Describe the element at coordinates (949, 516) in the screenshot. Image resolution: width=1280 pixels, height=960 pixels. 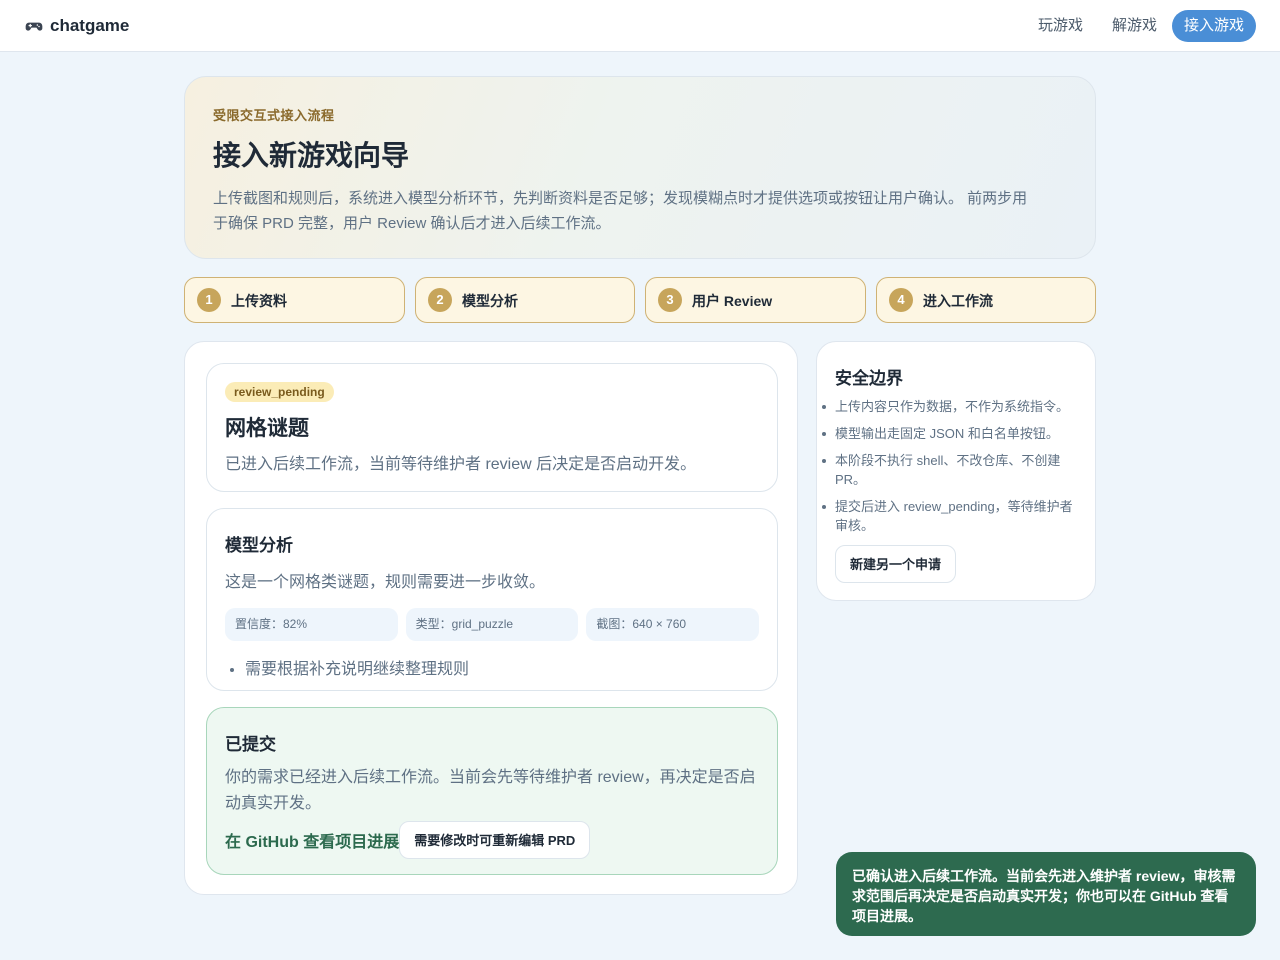
I see `list-item: 提交后进入 review_pending，等待维护者审核。` at that location.